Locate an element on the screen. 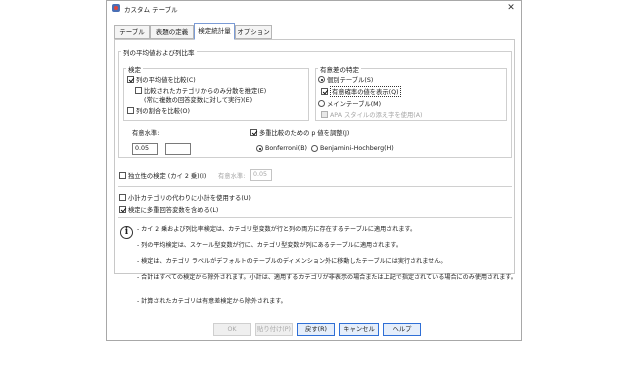 The image size is (630, 380). apa-style-checkbox: APA スタイルの添え字を使用(A) is located at coordinates (372, 114).